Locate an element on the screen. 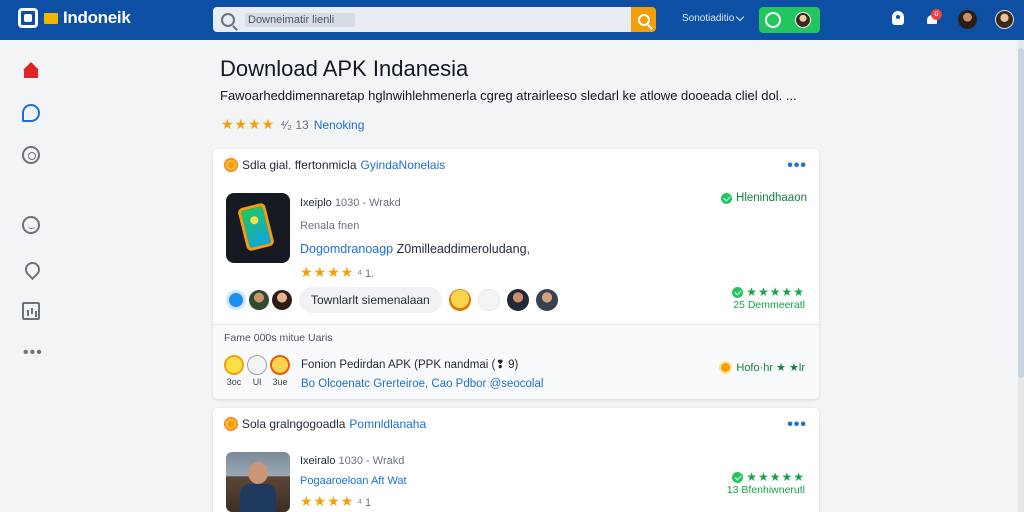  phone-icon is located at coordinates (256, 227).